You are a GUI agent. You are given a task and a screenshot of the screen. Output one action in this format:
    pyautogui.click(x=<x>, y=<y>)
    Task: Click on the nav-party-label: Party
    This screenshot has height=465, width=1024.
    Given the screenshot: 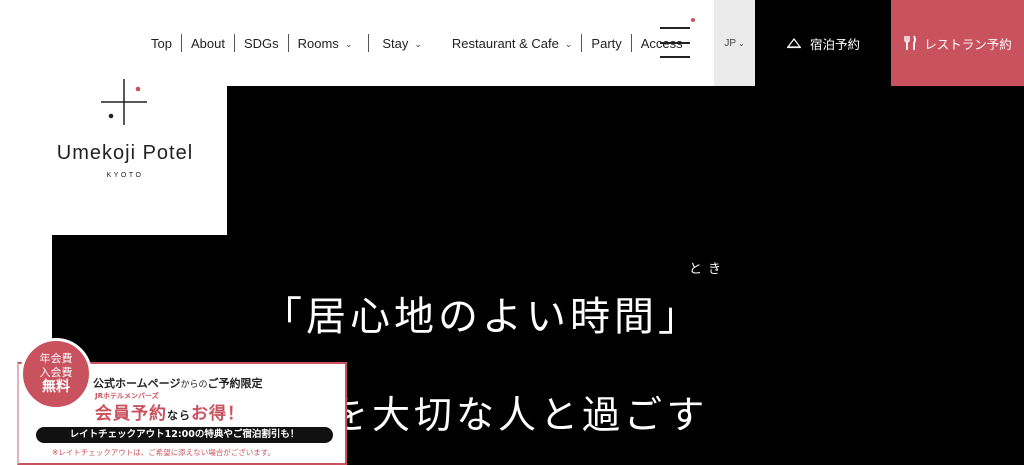 What is the action you would take?
    pyautogui.click(x=606, y=43)
    